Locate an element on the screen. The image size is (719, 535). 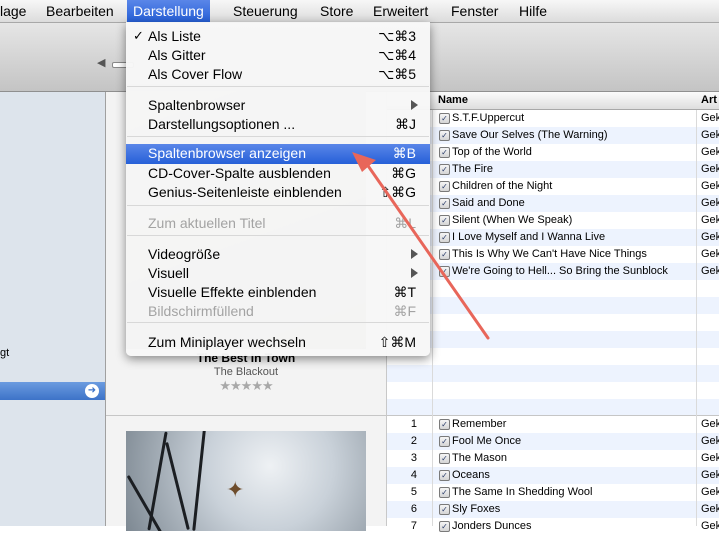
table-row: ✓ Top of the World Gek is located at coordinates (553, 152).